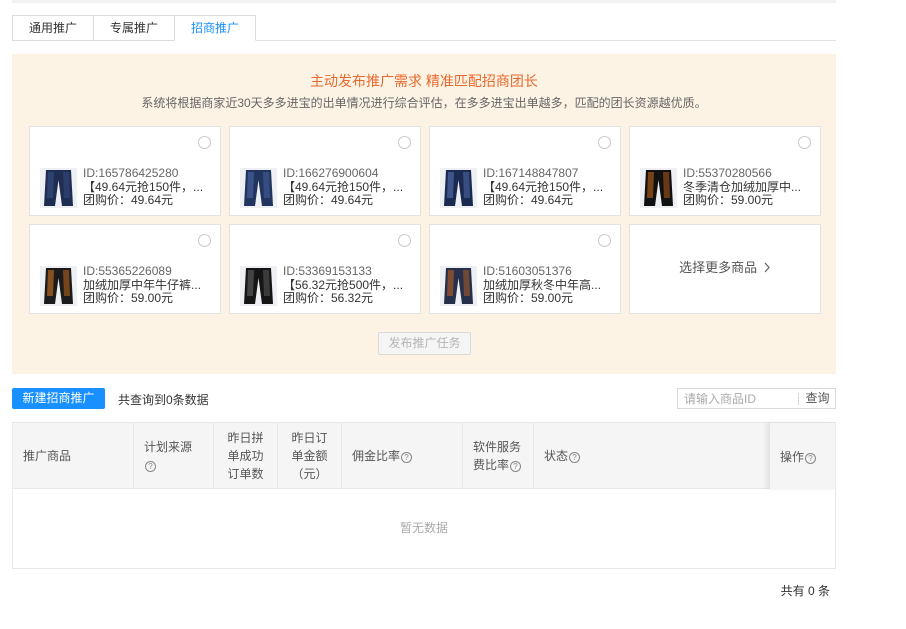  Describe the element at coordinates (424, 28) in the screenshot. I see `tab-bar: 通用推广 专属推广 招商推广` at that location.